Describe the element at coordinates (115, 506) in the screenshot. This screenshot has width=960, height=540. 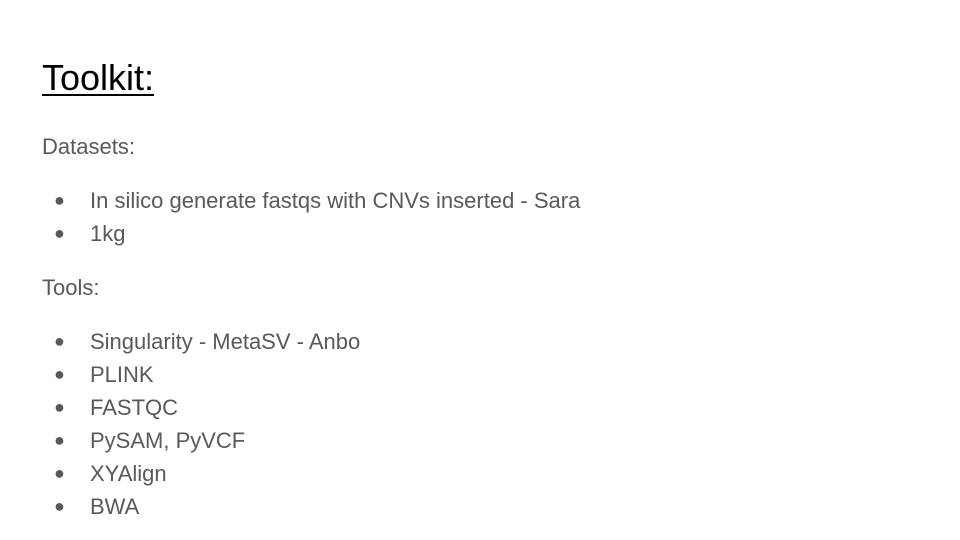
I see `list-item-text: BWA` at that location.